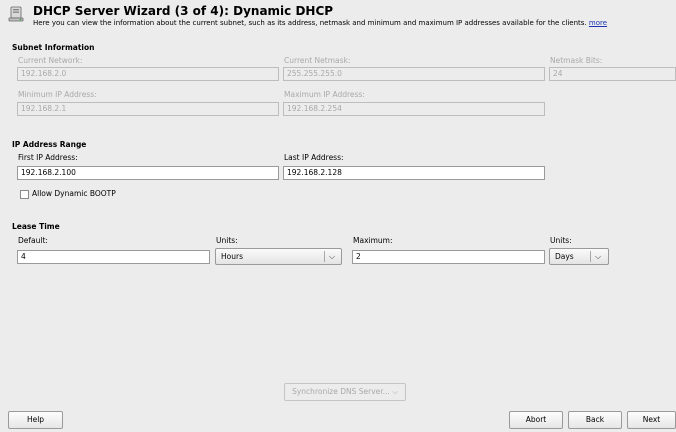 The height and width of the screenshot is (432, 676). What do you see at coordinates (16, 14) in the screenshot?
I see `dhcp-server-icon` at bounding box center [16, 14].